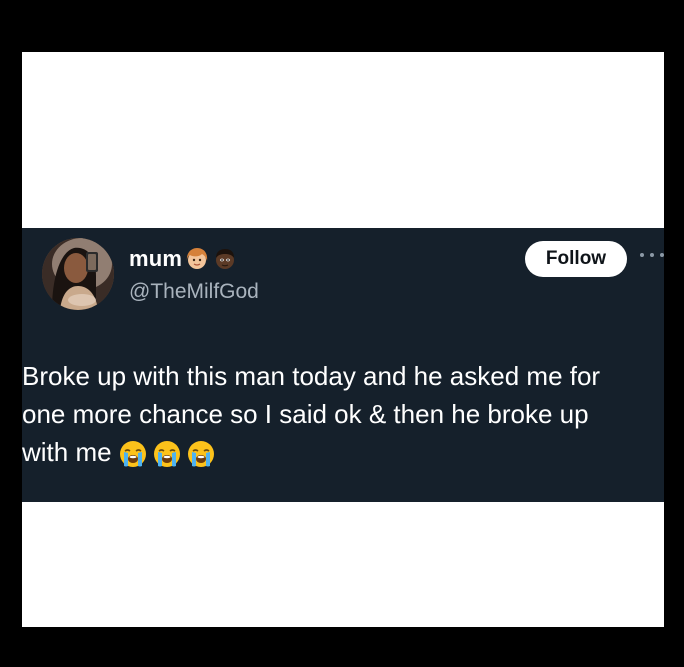  I want to click on more-options-icon, so click(652, 255).